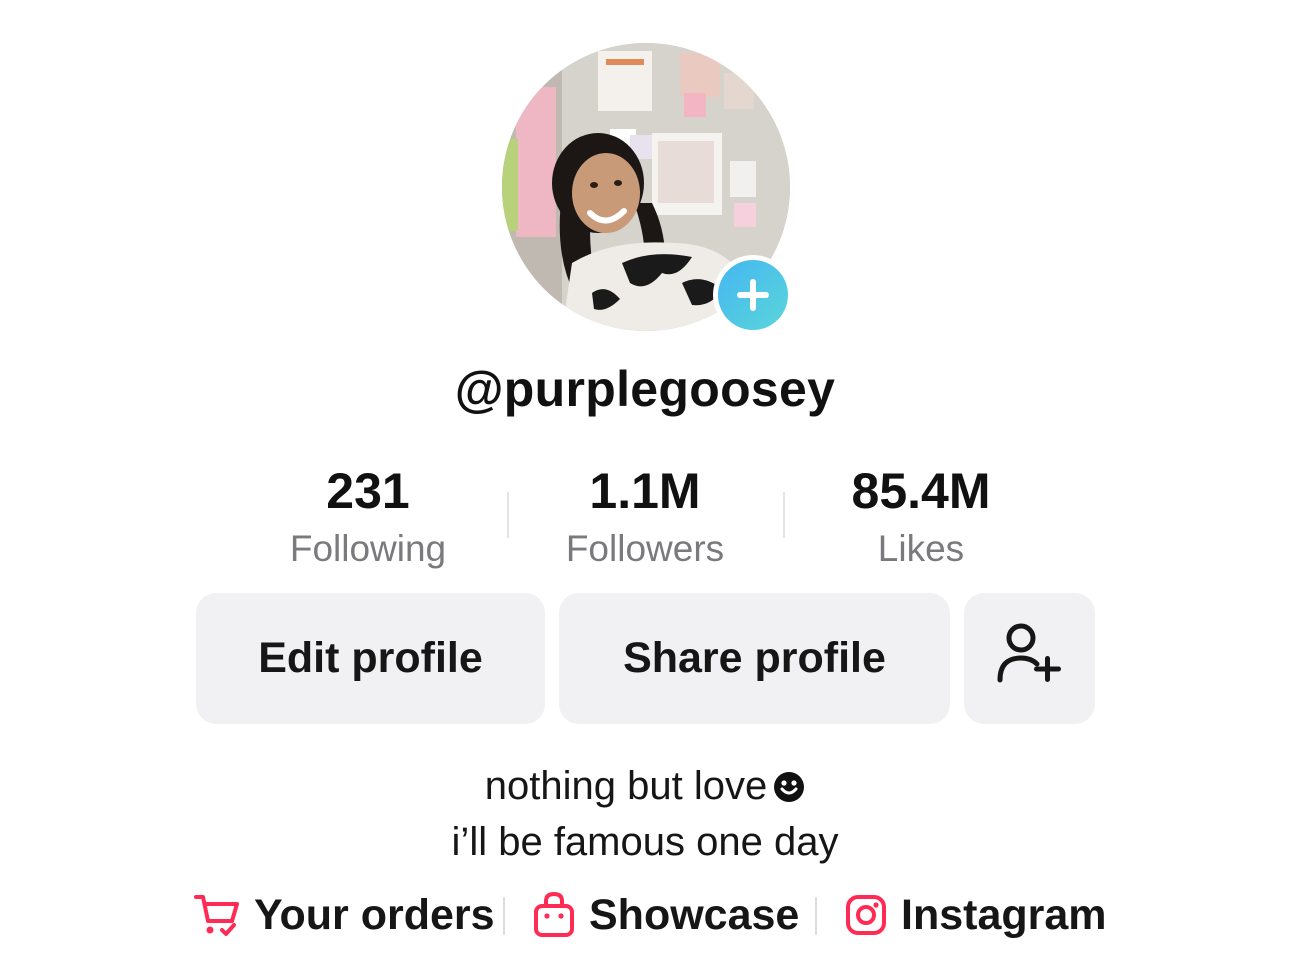  Describe the element at coordinates (368, 491) in the screenshot. I see `stat-following-value: 231` at that location.